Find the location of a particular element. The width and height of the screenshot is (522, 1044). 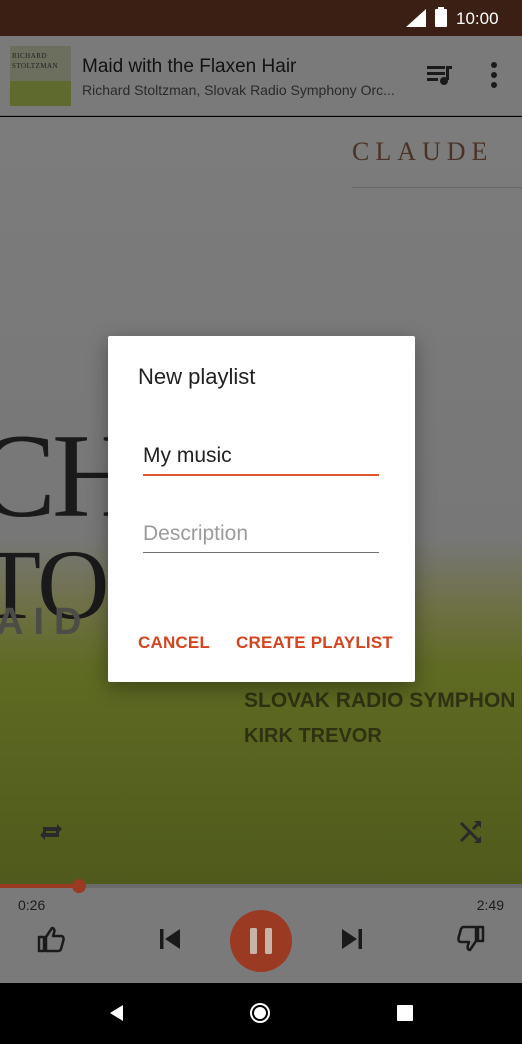

repeat-icon is located at coordinates (51, 831).